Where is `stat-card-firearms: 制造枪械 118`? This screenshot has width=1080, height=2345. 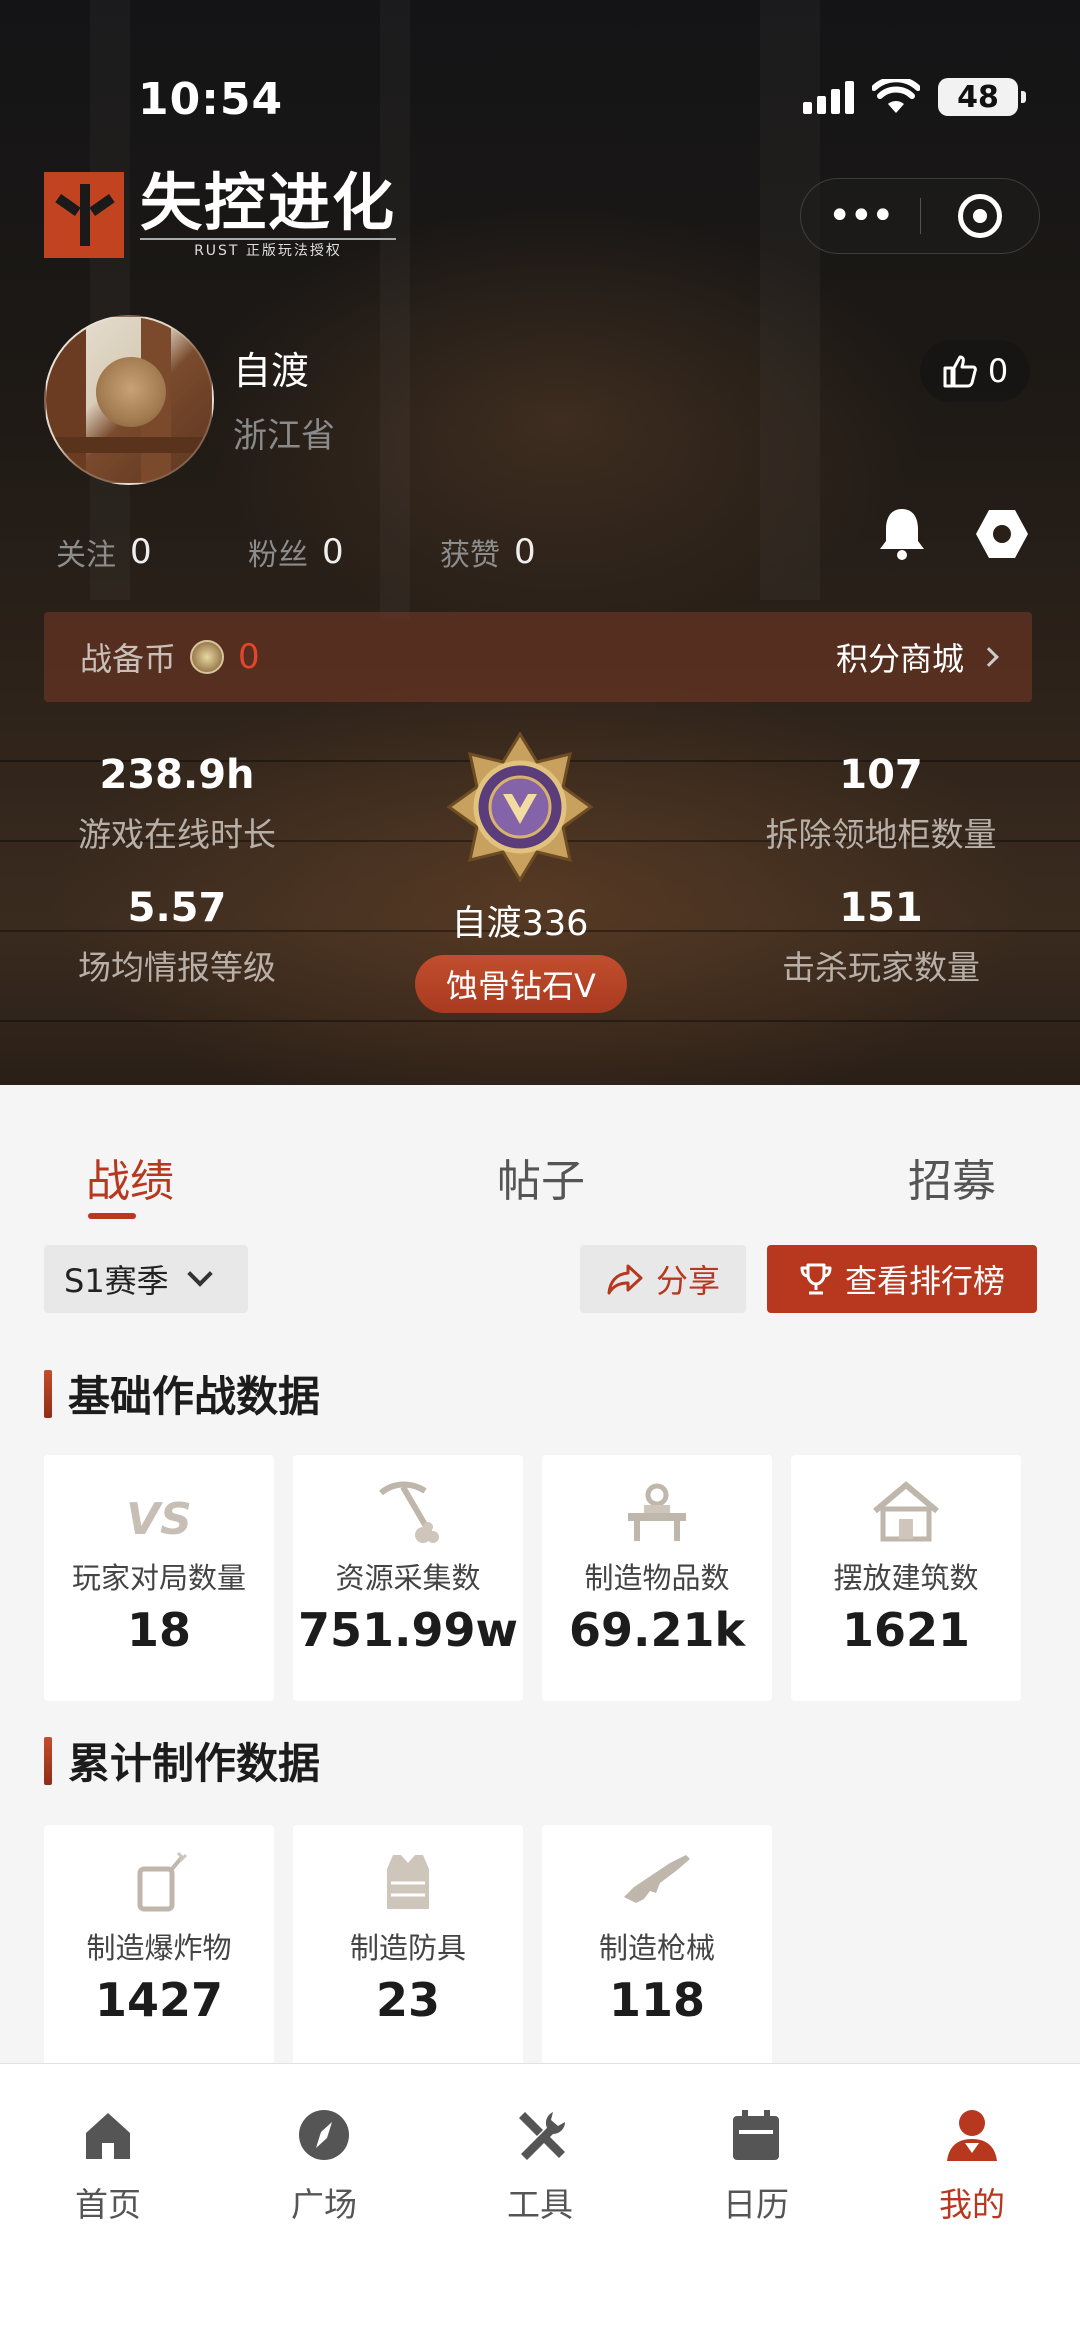 stat-card-firearms: 制造枪械 118 is located at coordinates (657, 1945).